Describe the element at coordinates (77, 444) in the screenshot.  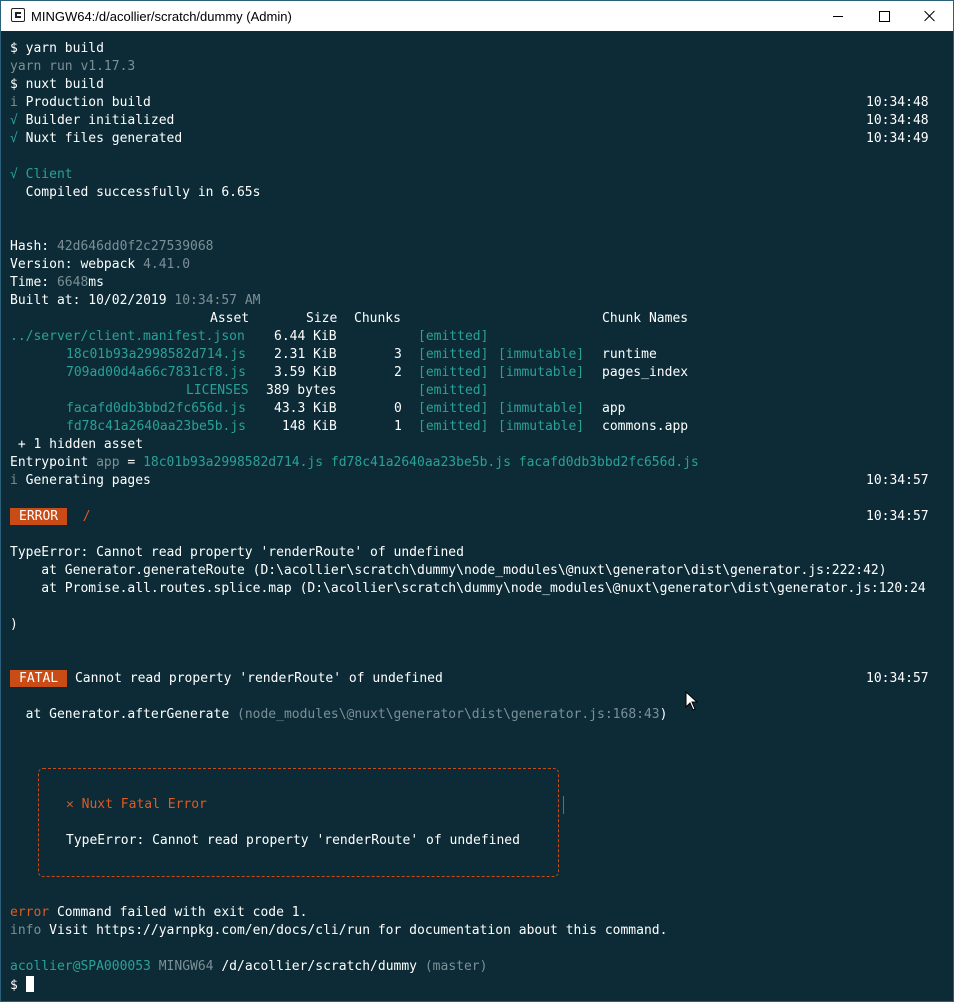
I see `hidden-asset-line: + 1 hidden asset` at that location.